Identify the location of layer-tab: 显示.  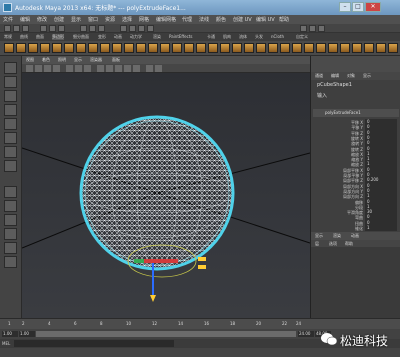
(319, 236).